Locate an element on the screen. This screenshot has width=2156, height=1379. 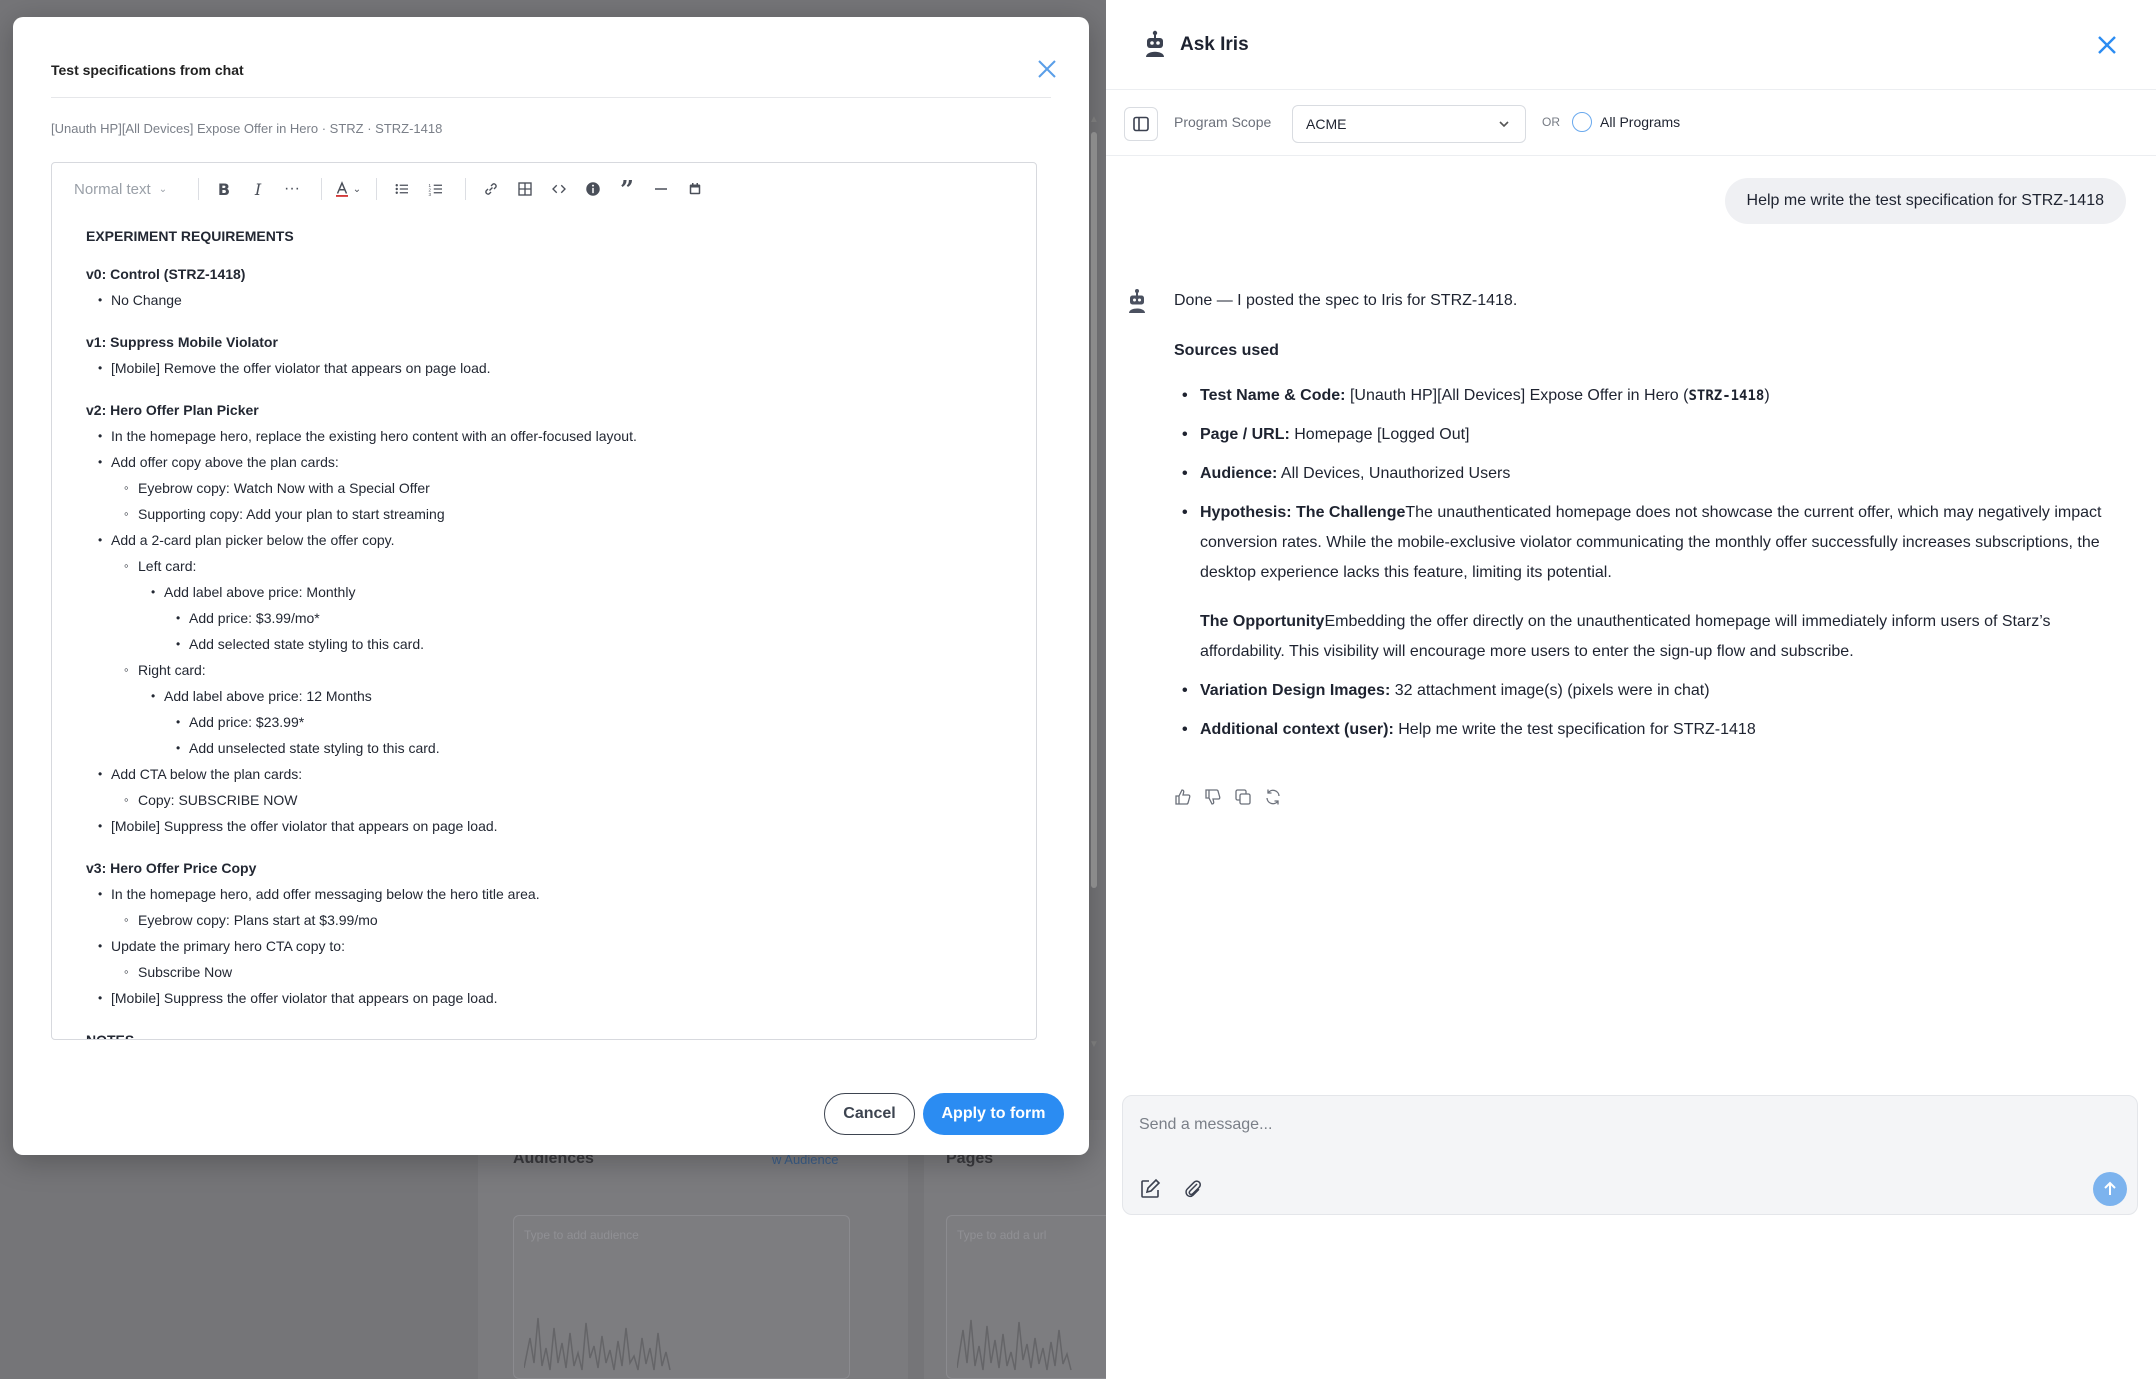
apply-to-form-button: Apply to form is located at coordinates (993, 1114).